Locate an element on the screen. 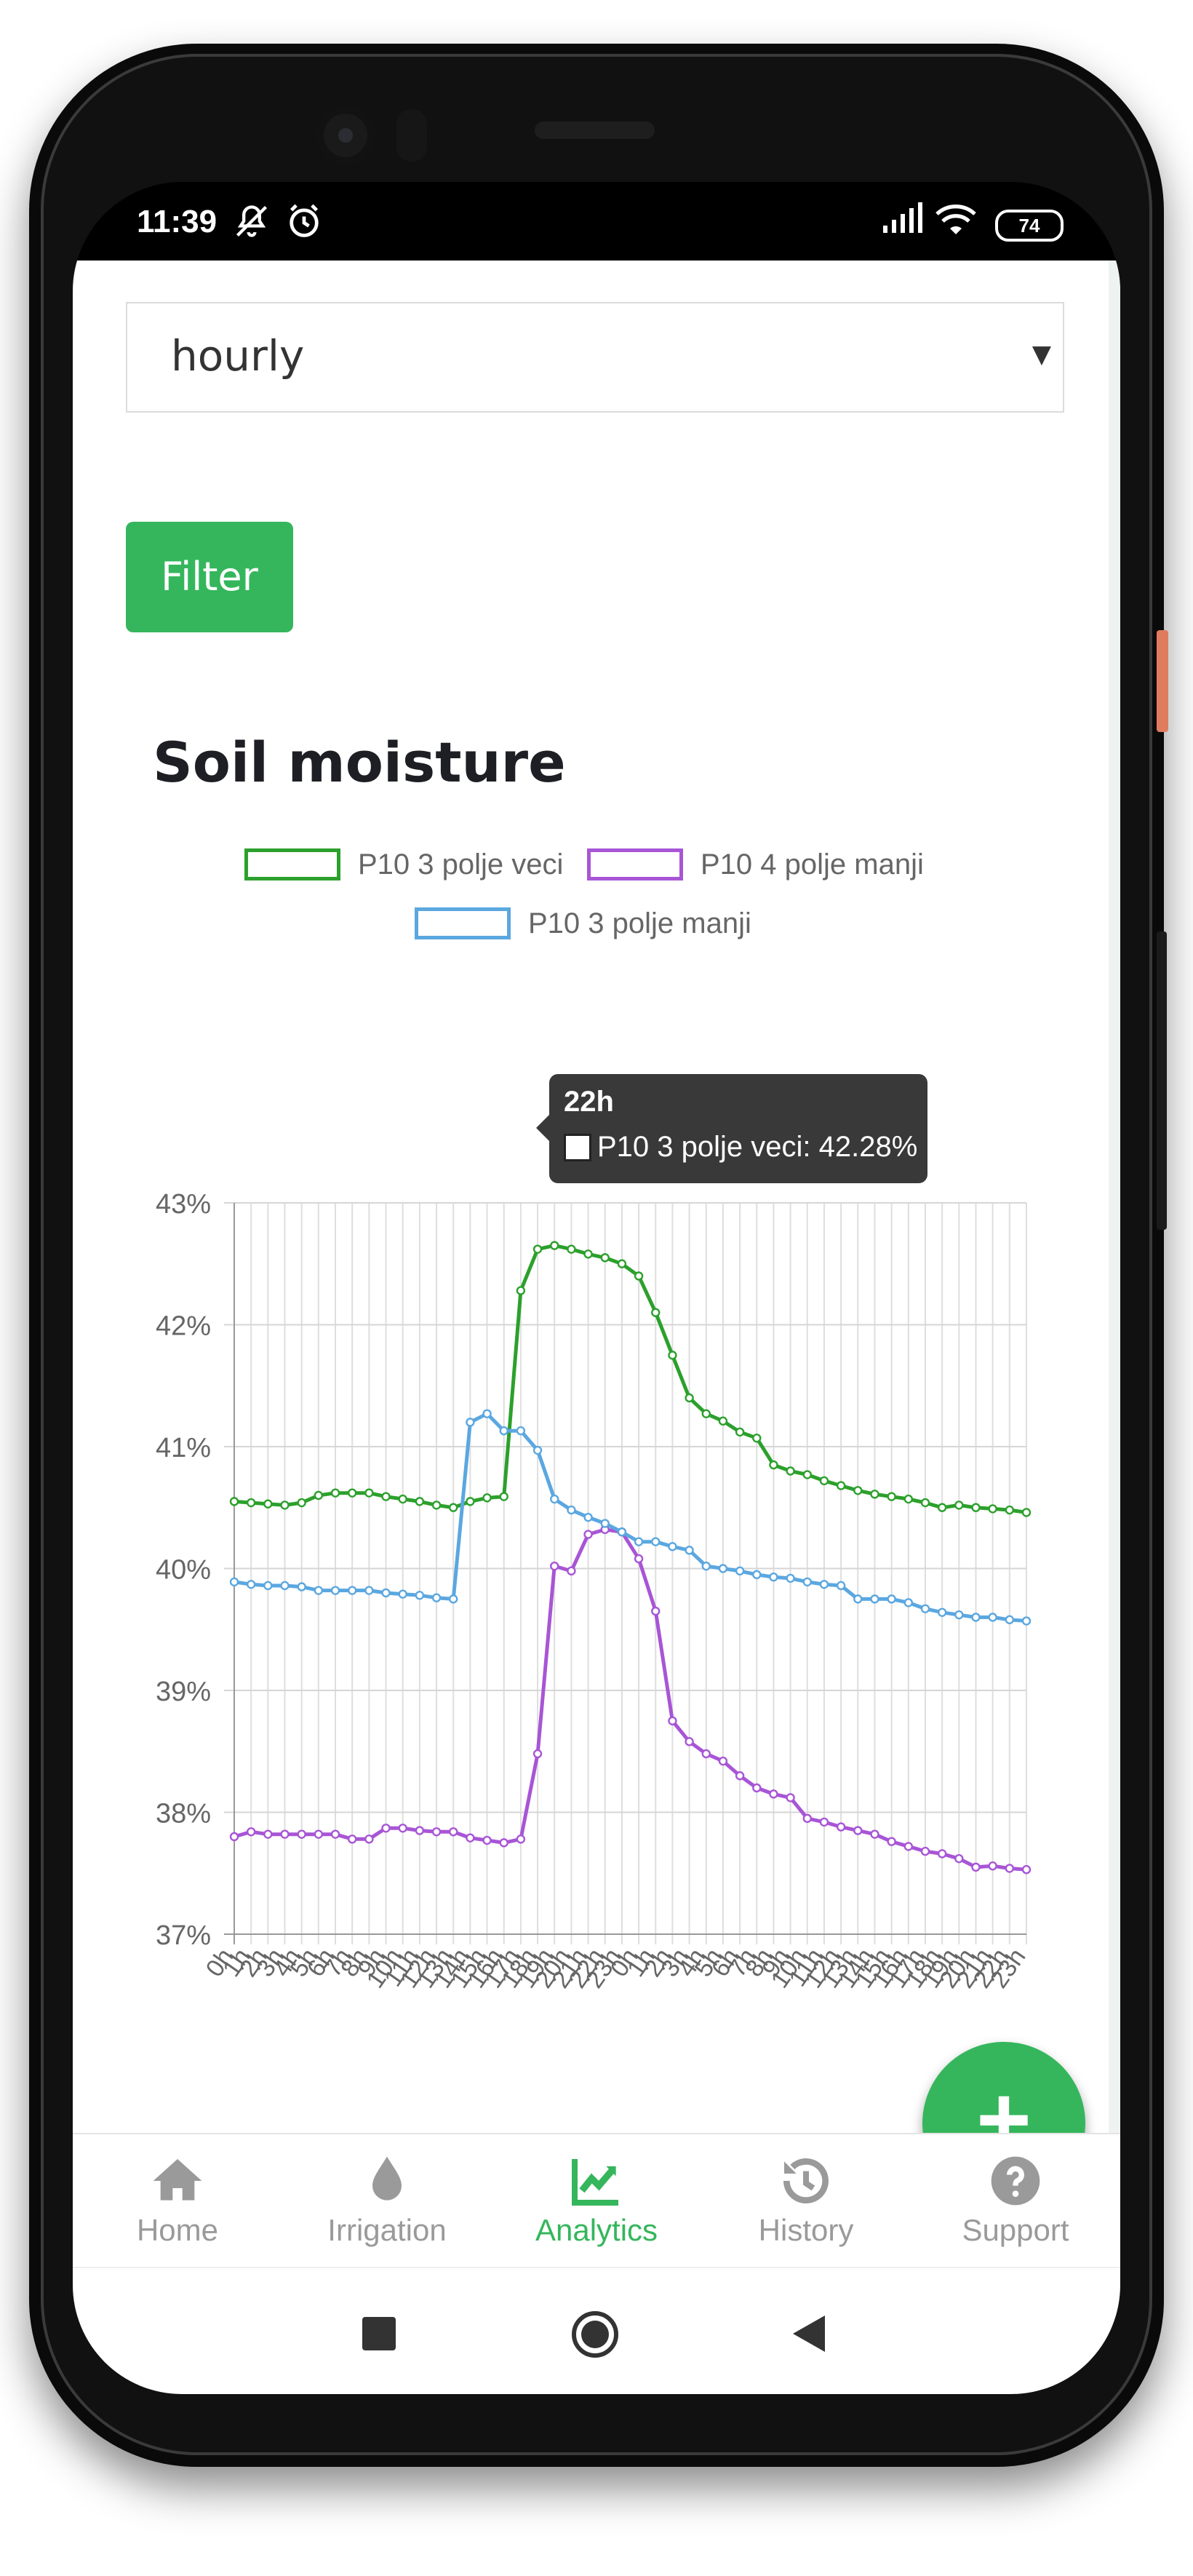 Image resolution: width=1193 pixels, height=2576 pixels. nav-item-home: Home is located at coordinates (177, 2201).